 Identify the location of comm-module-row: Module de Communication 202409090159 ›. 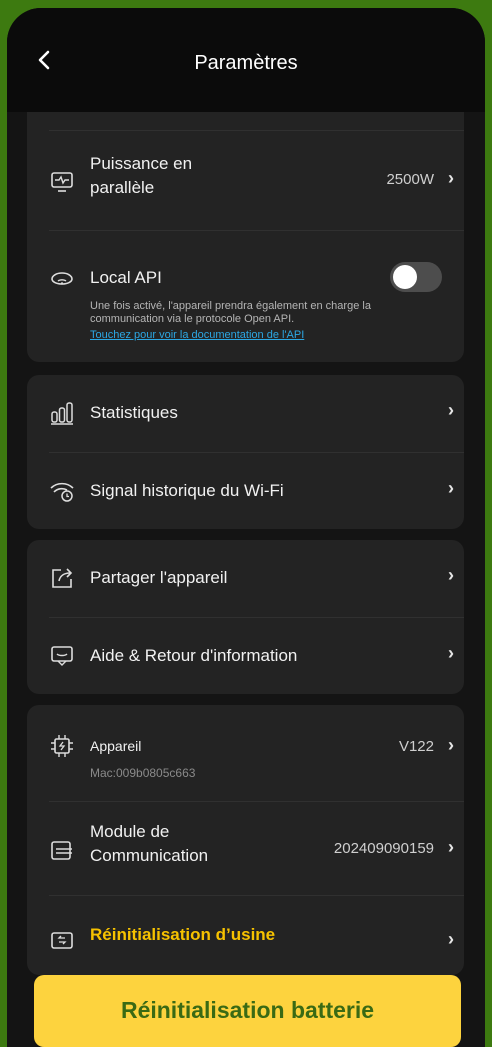
(245, 846).